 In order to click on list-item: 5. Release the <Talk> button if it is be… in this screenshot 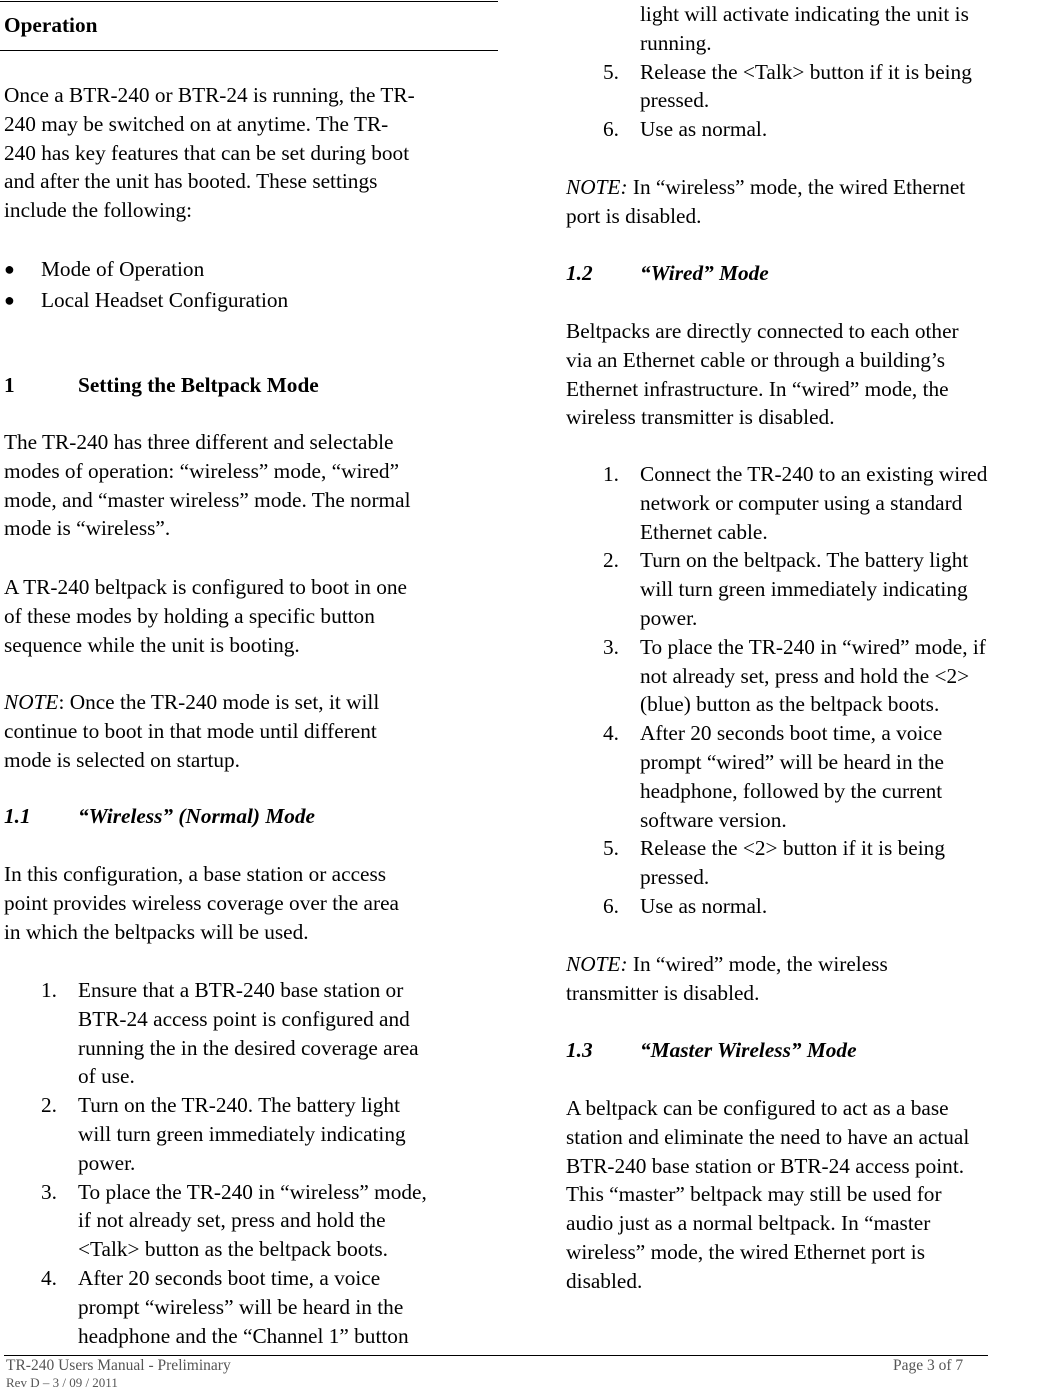, I will do `click(787, 86)`.